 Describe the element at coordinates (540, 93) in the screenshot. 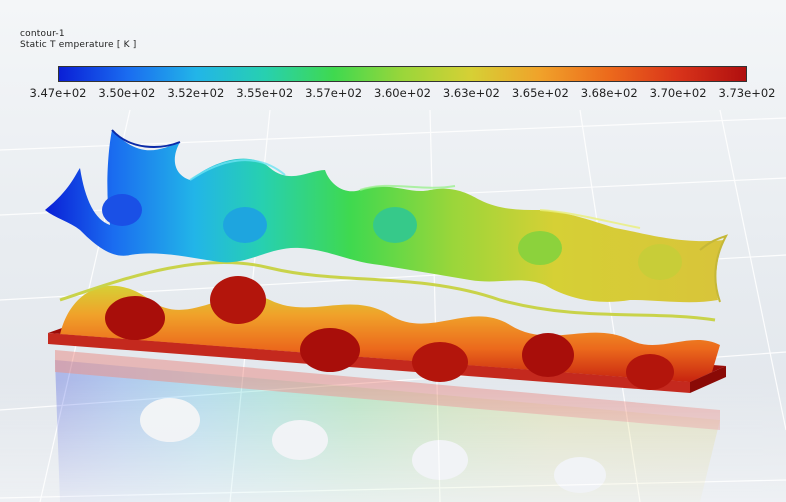

I see `colorbar-tick-label: 3.65e+02` at that location.